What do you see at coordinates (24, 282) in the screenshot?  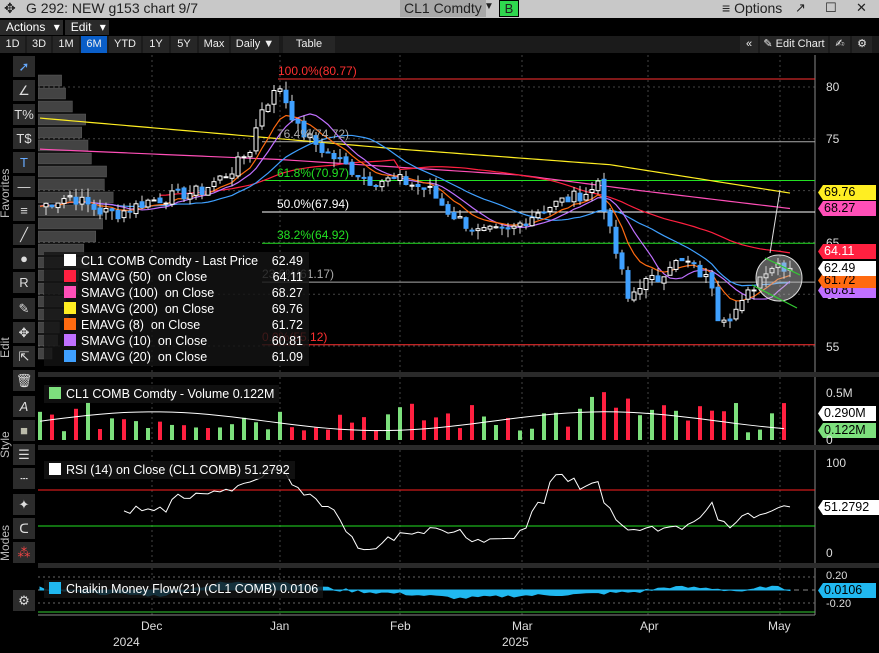 I see `regression-icon: R` at bounding box center [24, 282].